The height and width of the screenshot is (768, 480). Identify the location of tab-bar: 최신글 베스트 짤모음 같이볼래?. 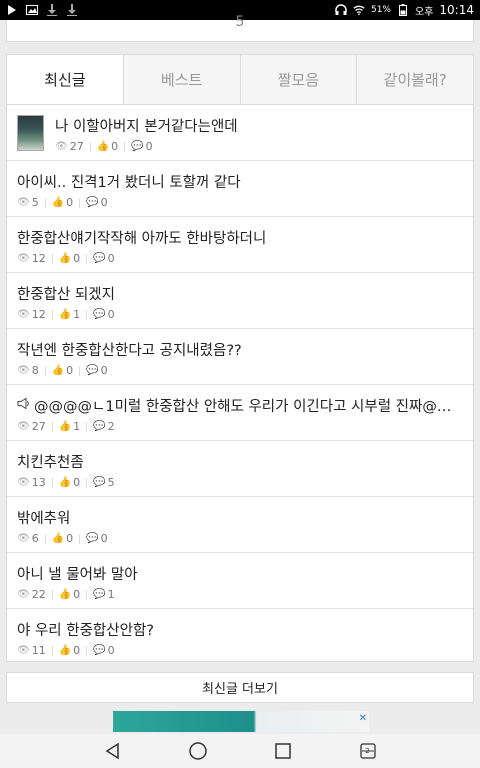
(240, 80).